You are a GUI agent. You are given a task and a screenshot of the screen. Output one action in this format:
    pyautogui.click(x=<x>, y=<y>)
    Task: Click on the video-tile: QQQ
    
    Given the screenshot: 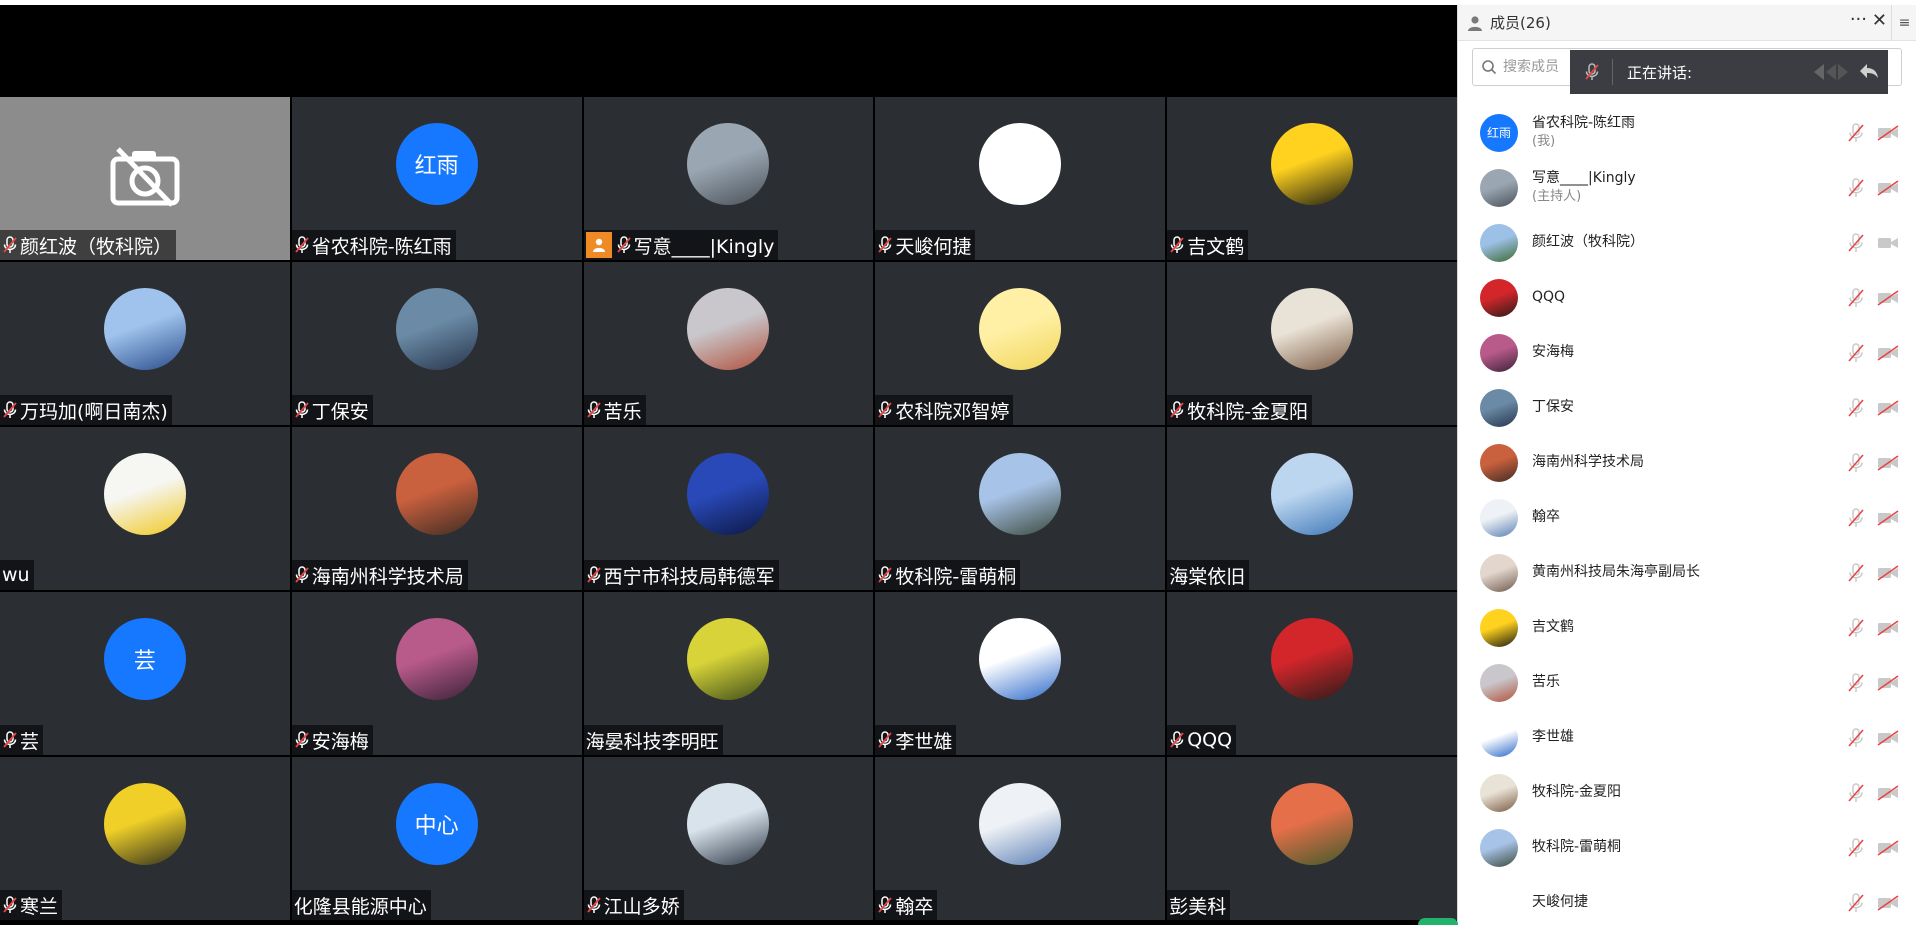 What is the action you would take?
    pyautogui.click(x=1312, y=673)
    